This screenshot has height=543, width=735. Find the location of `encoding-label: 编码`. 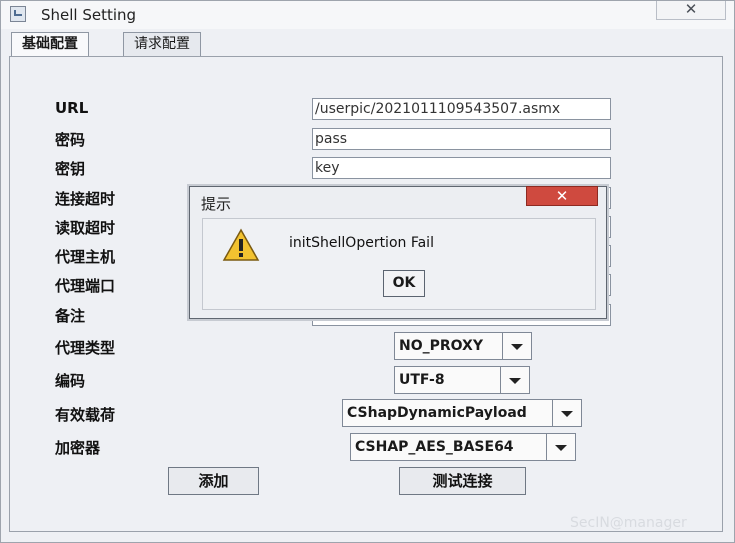

encoding-label: 编码 is located at coordinates (70, 381).